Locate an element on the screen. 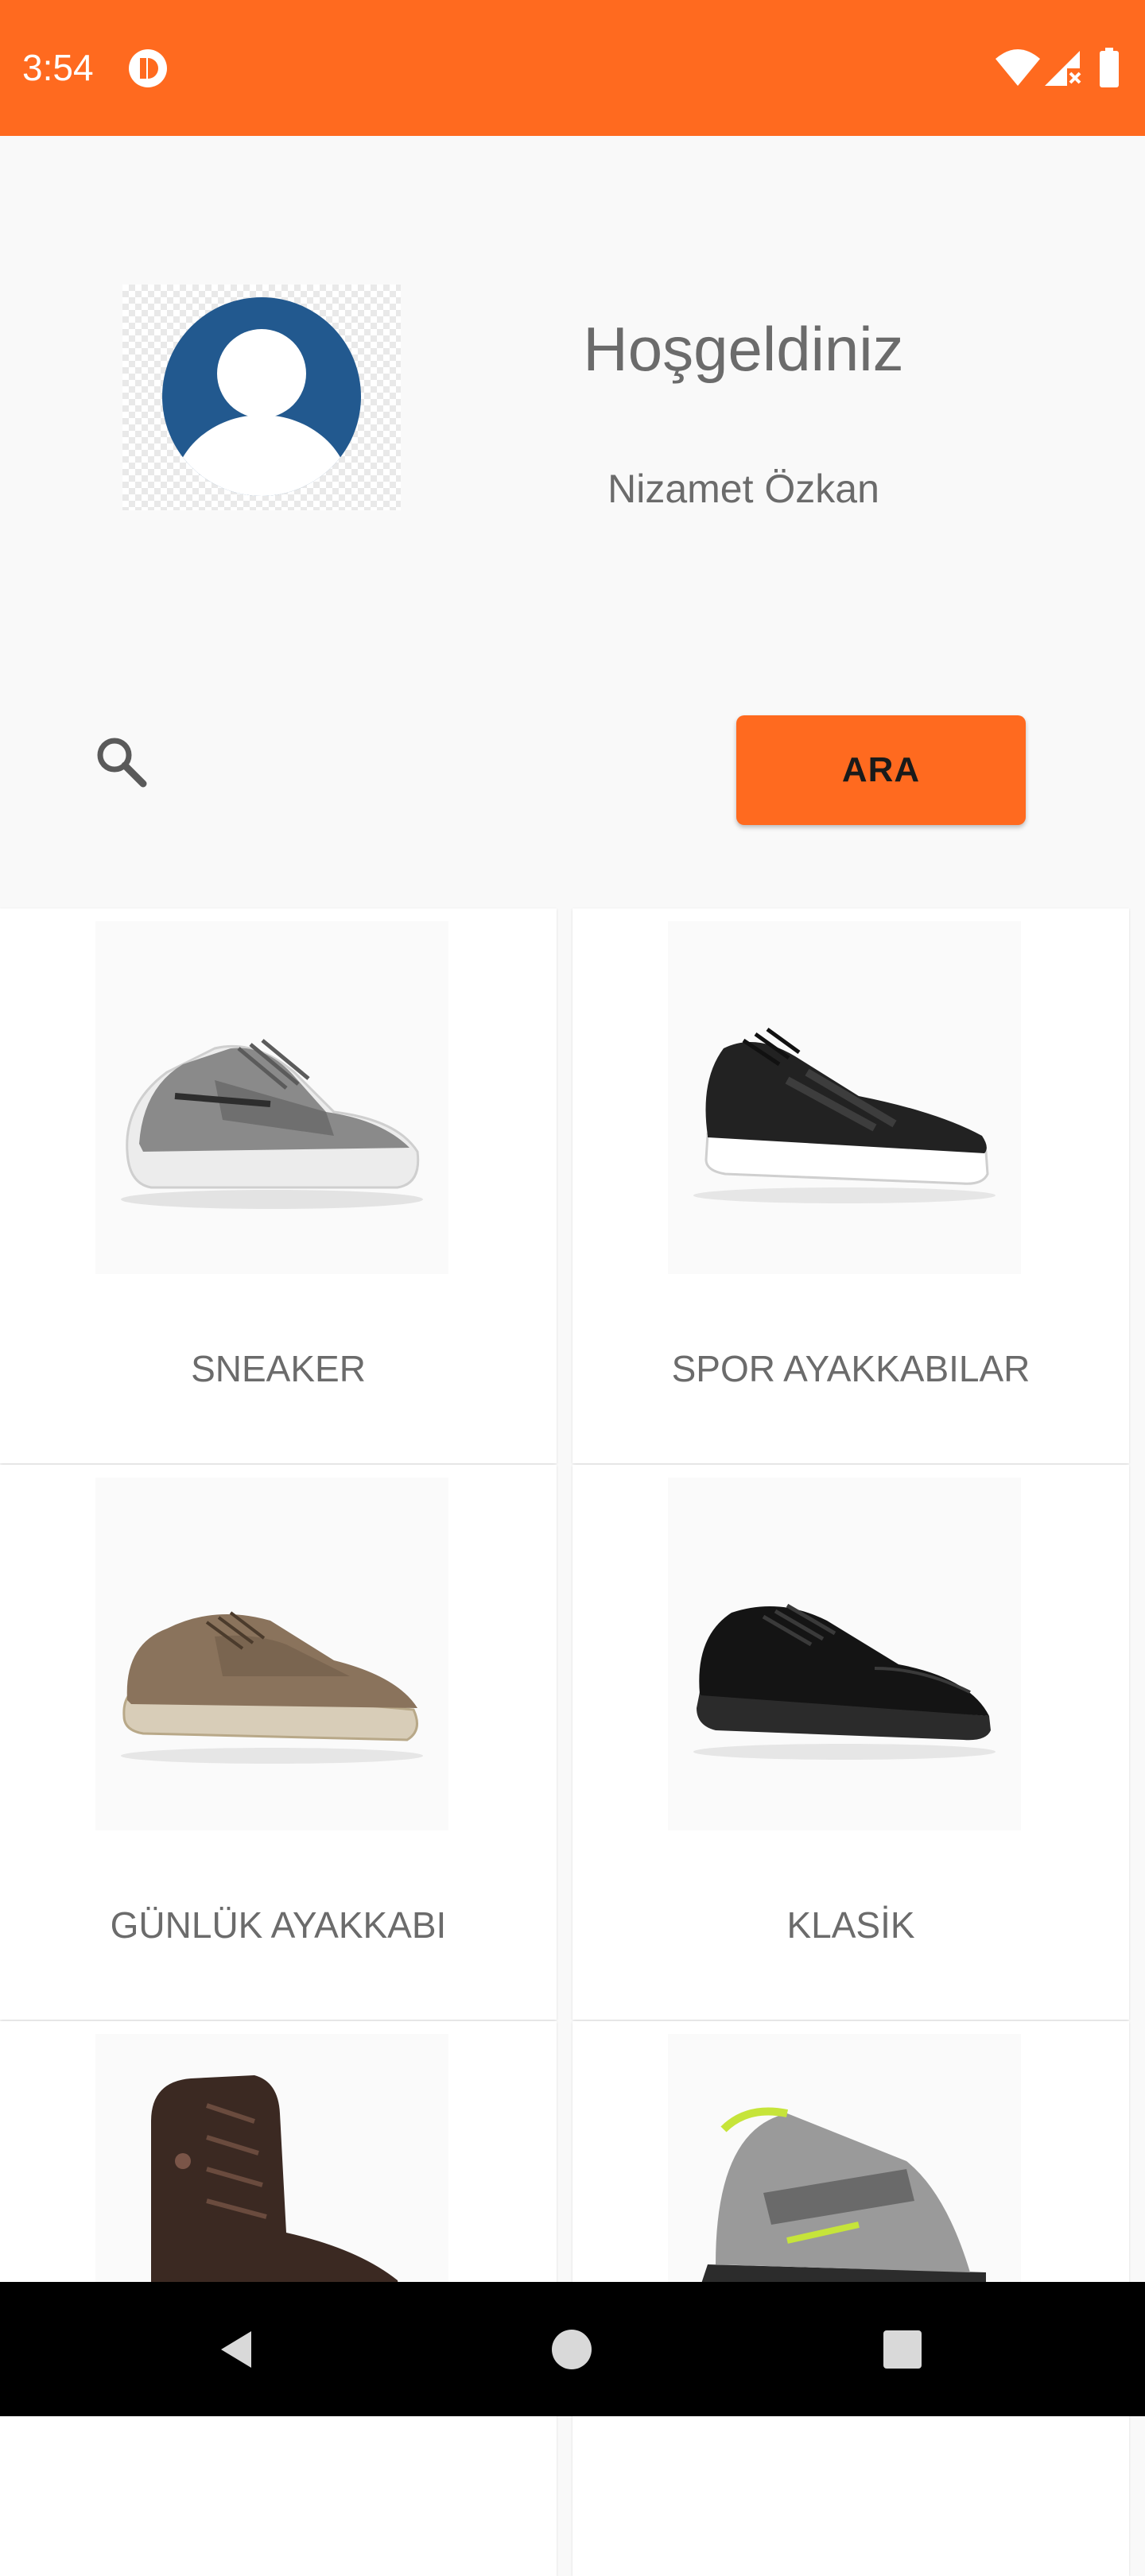 The height and width of the screenshot is (2576, 1145). profile-avatar is located at coordinates (261, 397).